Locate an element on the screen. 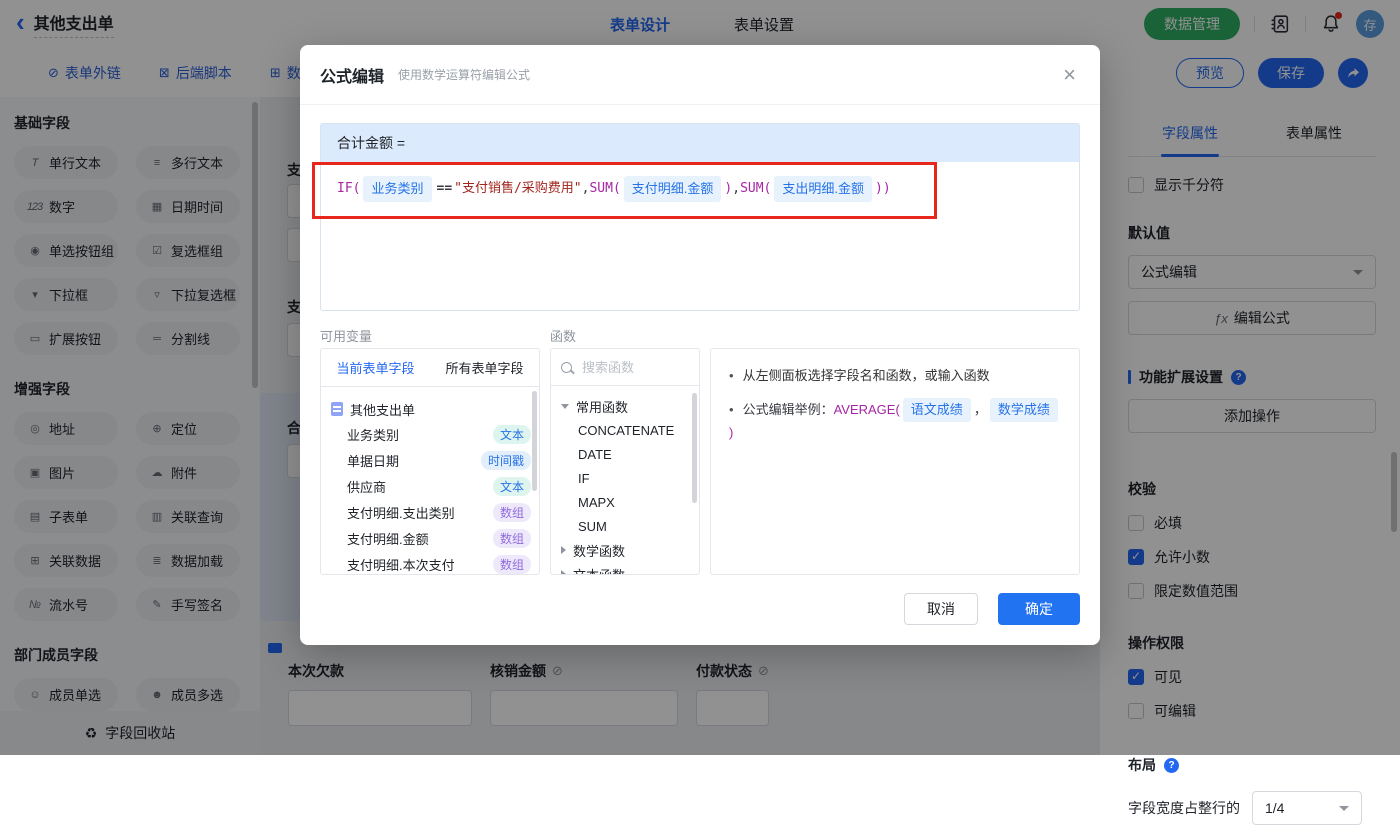 The image size is (1400, 825). function-group-collapsed: 数学函数 is located at coordinates (625, 550).